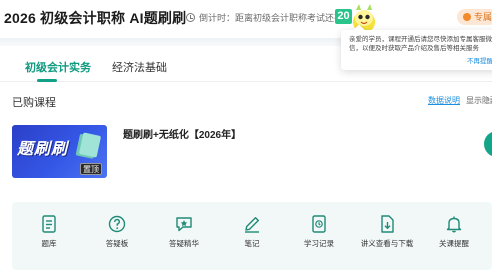 This screenshot has height=278, width=492. I want to click on function-study-record: 学习记录, so click(319, 231).